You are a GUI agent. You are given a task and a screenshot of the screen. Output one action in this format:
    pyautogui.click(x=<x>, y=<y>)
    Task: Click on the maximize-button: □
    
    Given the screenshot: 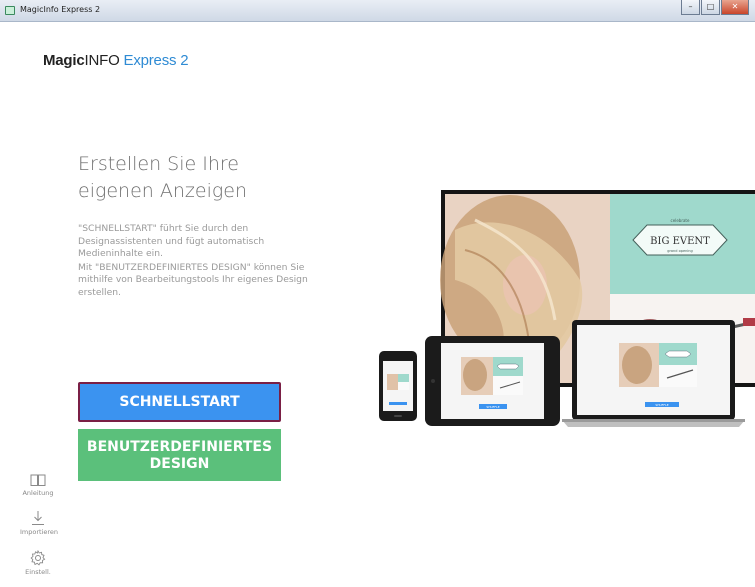 What is the action you would take?
    pyautogui.click(x=710, y=7)
    